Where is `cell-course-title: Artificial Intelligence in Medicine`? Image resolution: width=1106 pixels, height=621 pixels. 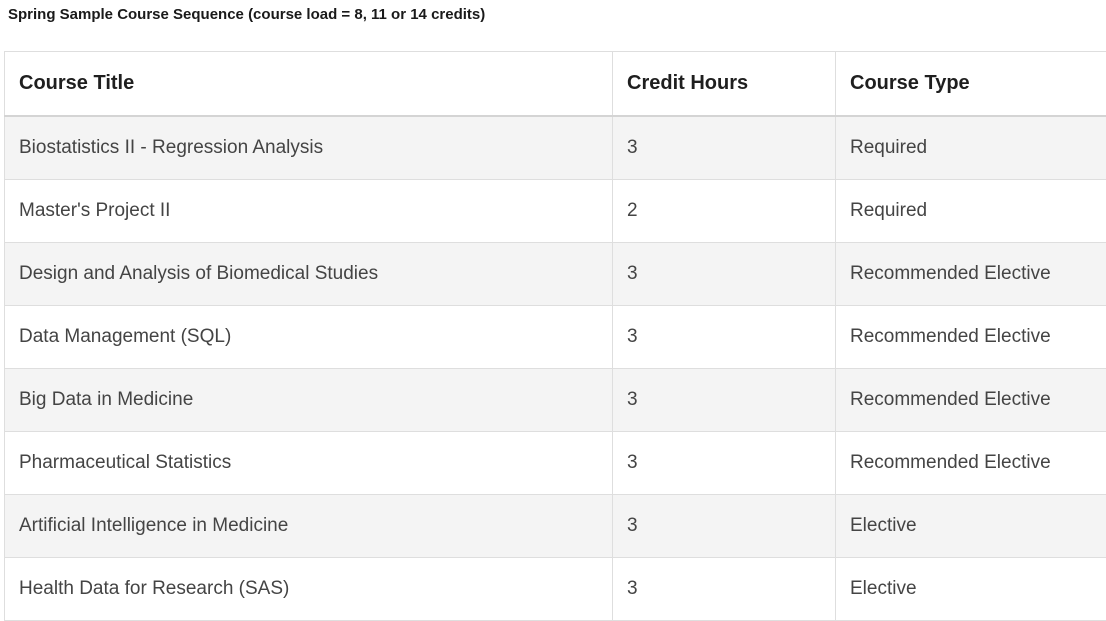 cell-course-title: Artificial Intelligence in Medicine is located at coordinates (309, 526).